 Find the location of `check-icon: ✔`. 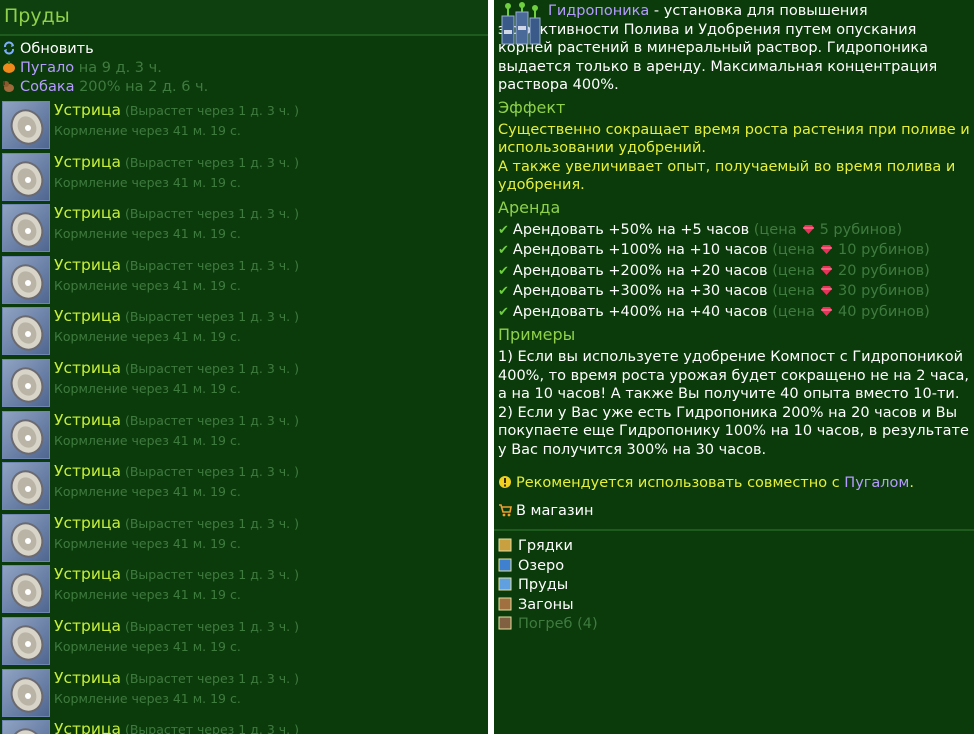

check-icon: ✔ is located at coordinates (503, 250).